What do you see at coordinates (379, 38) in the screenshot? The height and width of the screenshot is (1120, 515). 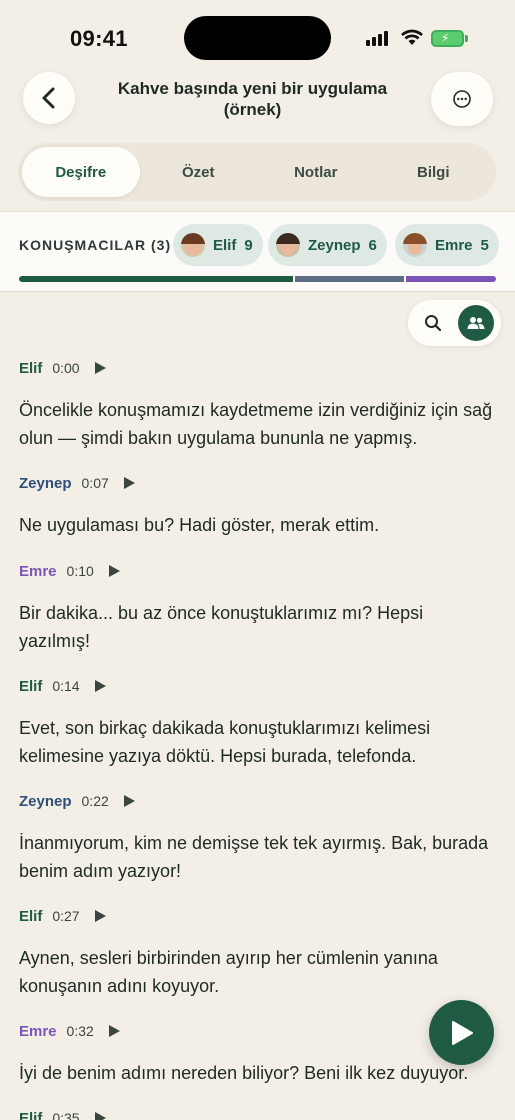 I see `cellular-signal-icon` at bounding box center [379, 38].